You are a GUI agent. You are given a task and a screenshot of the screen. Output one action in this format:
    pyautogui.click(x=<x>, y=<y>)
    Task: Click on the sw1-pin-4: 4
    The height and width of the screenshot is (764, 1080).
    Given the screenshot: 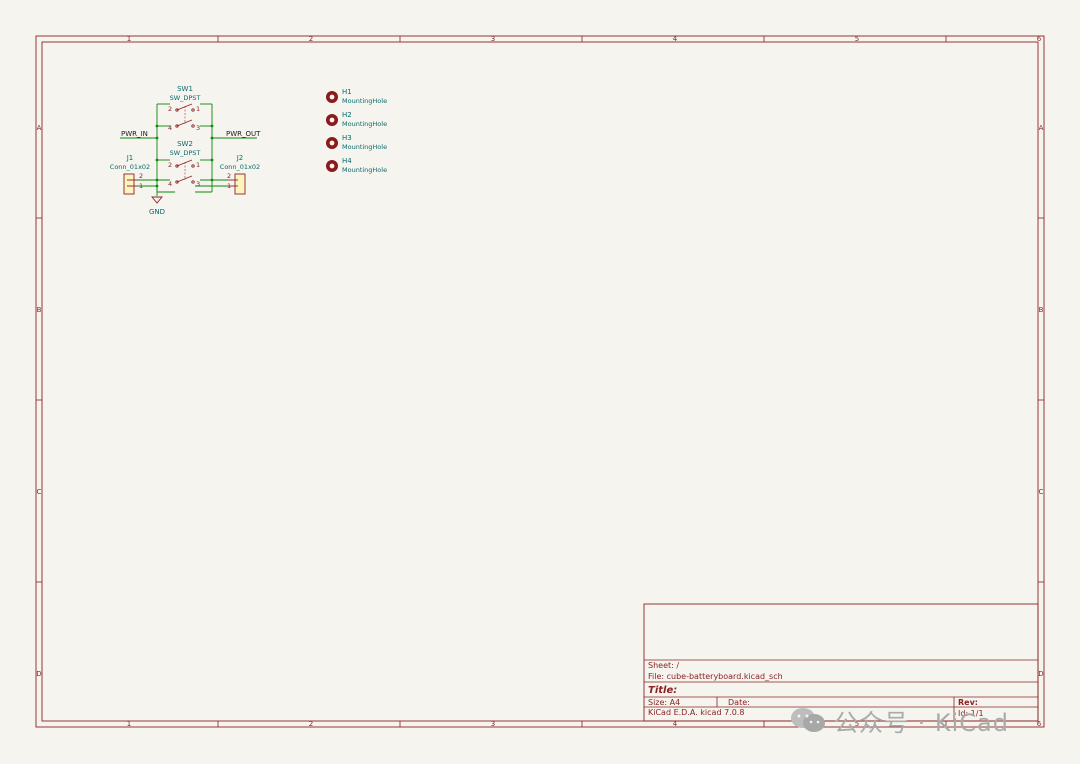 What is the action you would take?
    pyautogui.click(x=170, y=128)
    